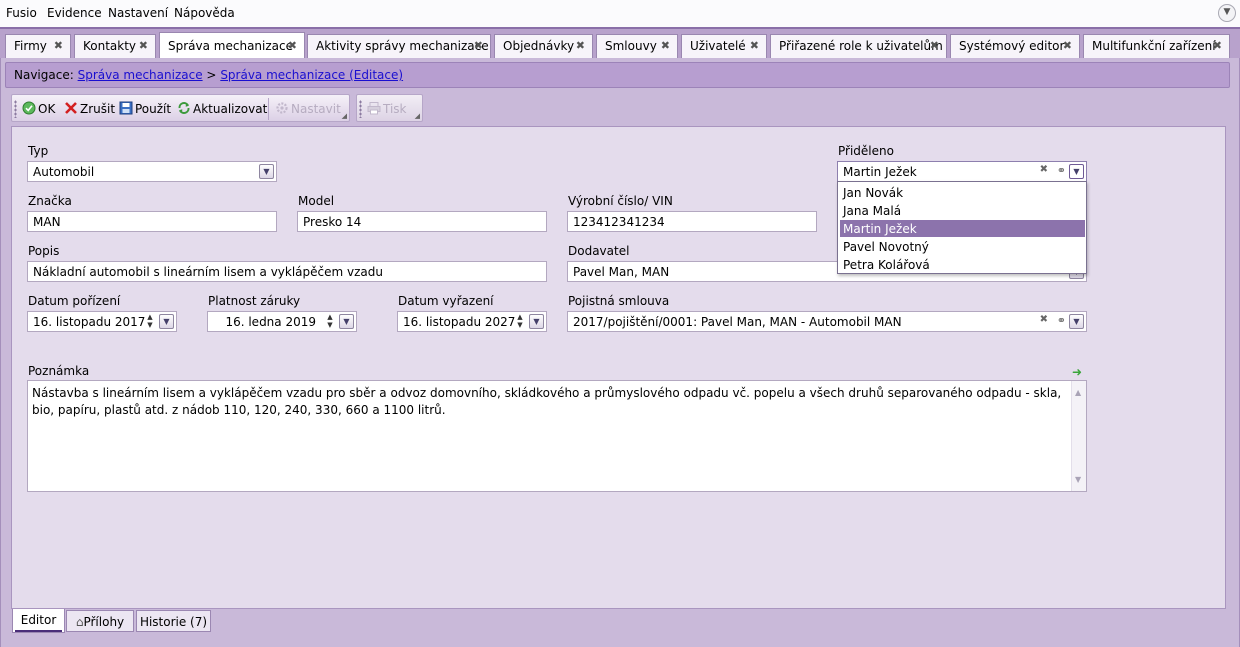 The image size is (1240, 647). What do you see at coordinates (619, 301) in the screenshot?
I see `pojistna-smlouva-label: Pojistná smlouva` at bounding box center [619, 301].